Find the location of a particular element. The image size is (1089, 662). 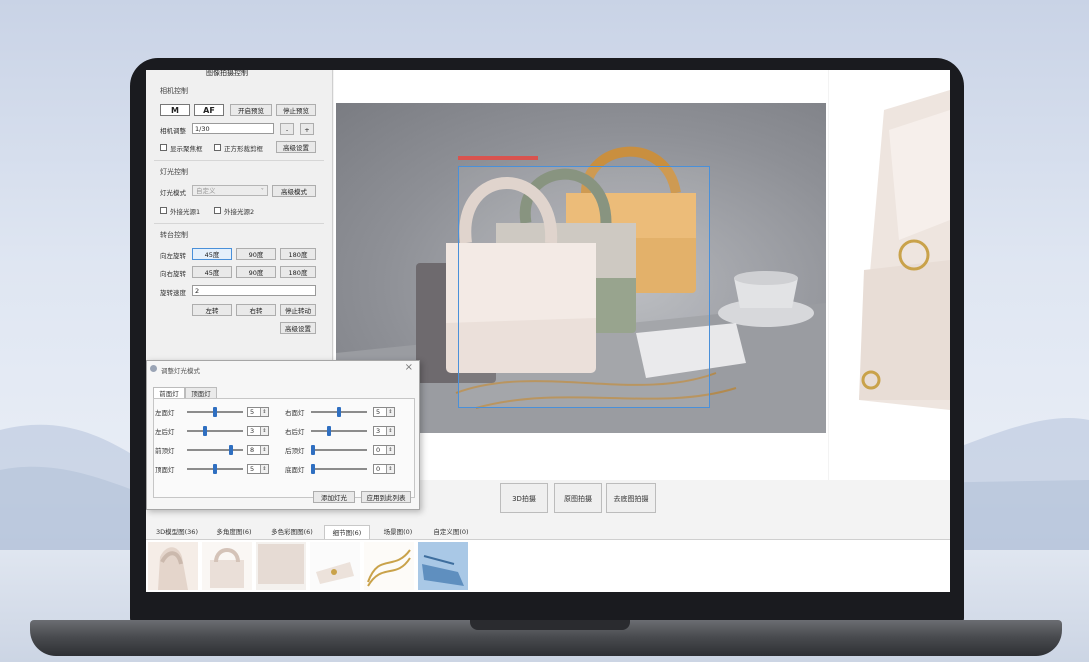

advanced-settings-button: 高级设置 is located at coordinates (296, 147).